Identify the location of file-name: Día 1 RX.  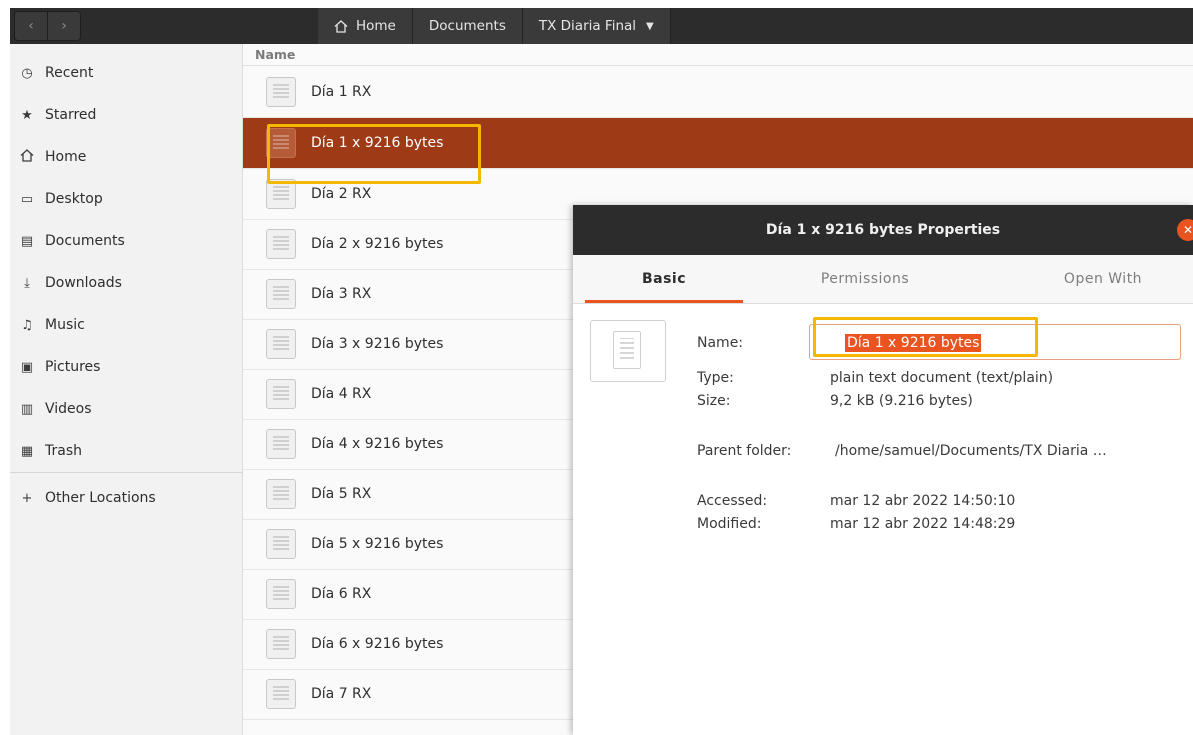
(341, 92).